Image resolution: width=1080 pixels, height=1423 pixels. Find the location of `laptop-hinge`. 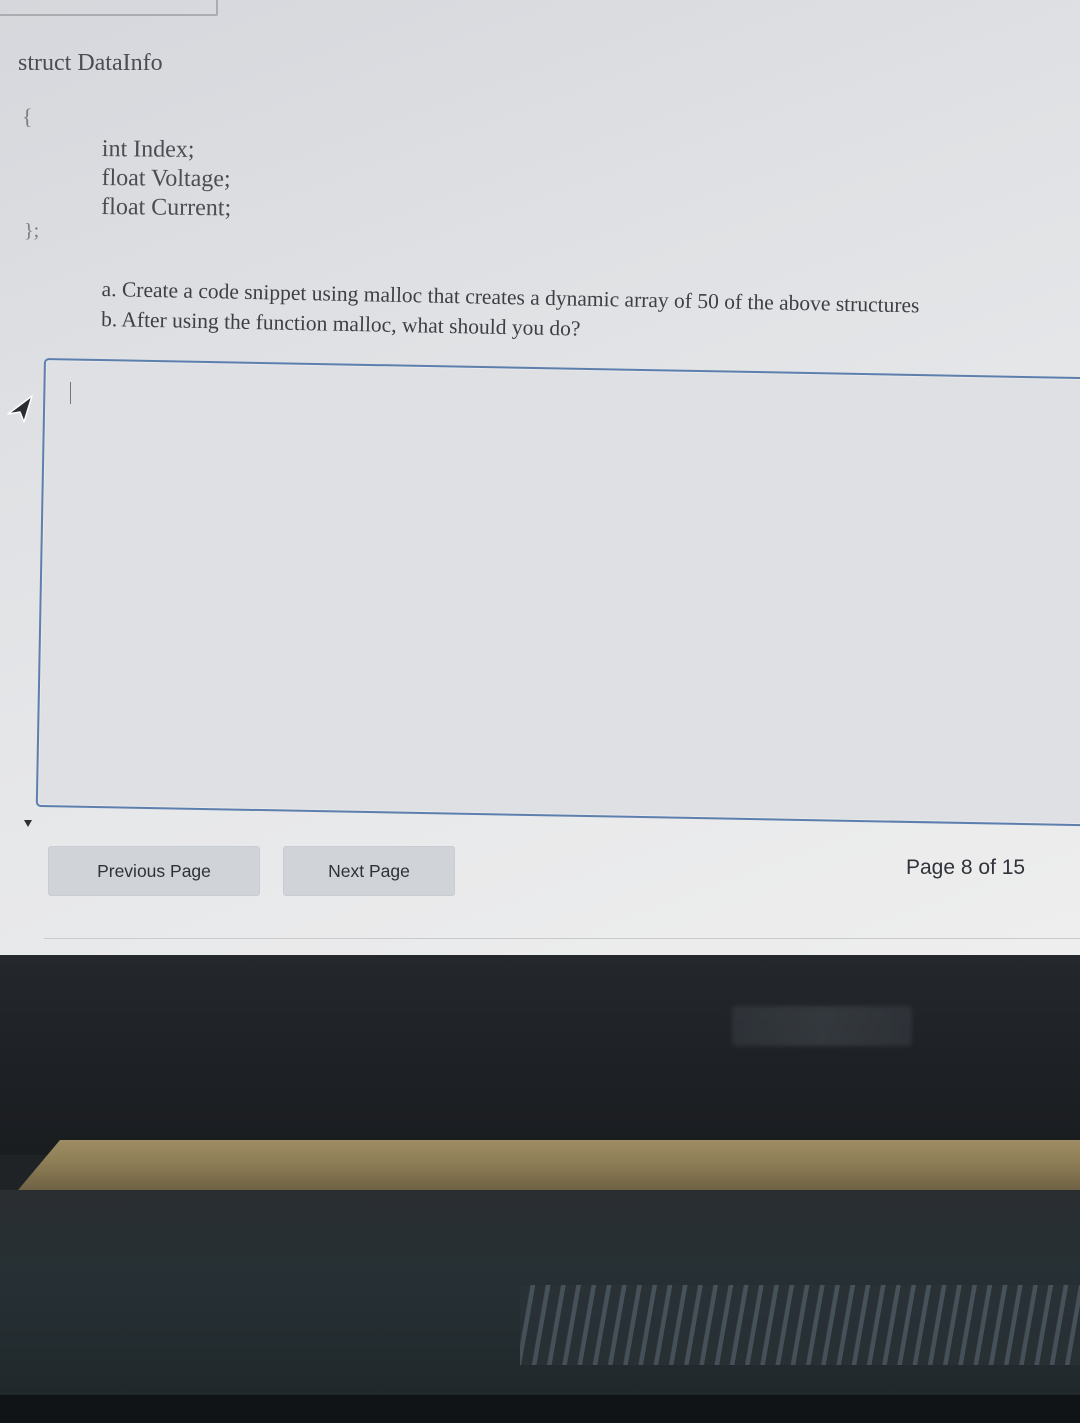

laptop-hinge is located at coordinates (549, 1165).